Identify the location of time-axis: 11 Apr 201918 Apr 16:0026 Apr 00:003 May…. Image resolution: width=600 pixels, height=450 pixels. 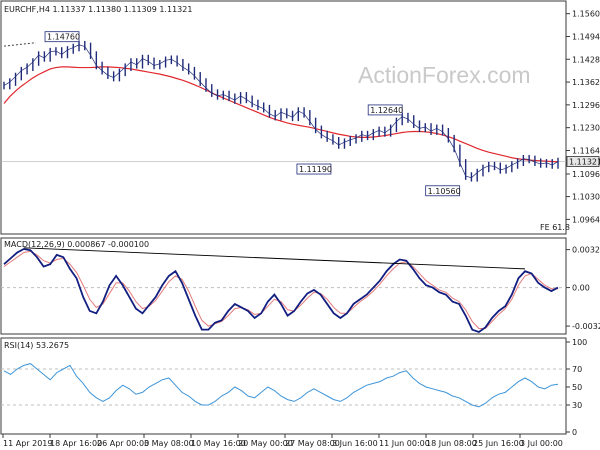
(282, 441).